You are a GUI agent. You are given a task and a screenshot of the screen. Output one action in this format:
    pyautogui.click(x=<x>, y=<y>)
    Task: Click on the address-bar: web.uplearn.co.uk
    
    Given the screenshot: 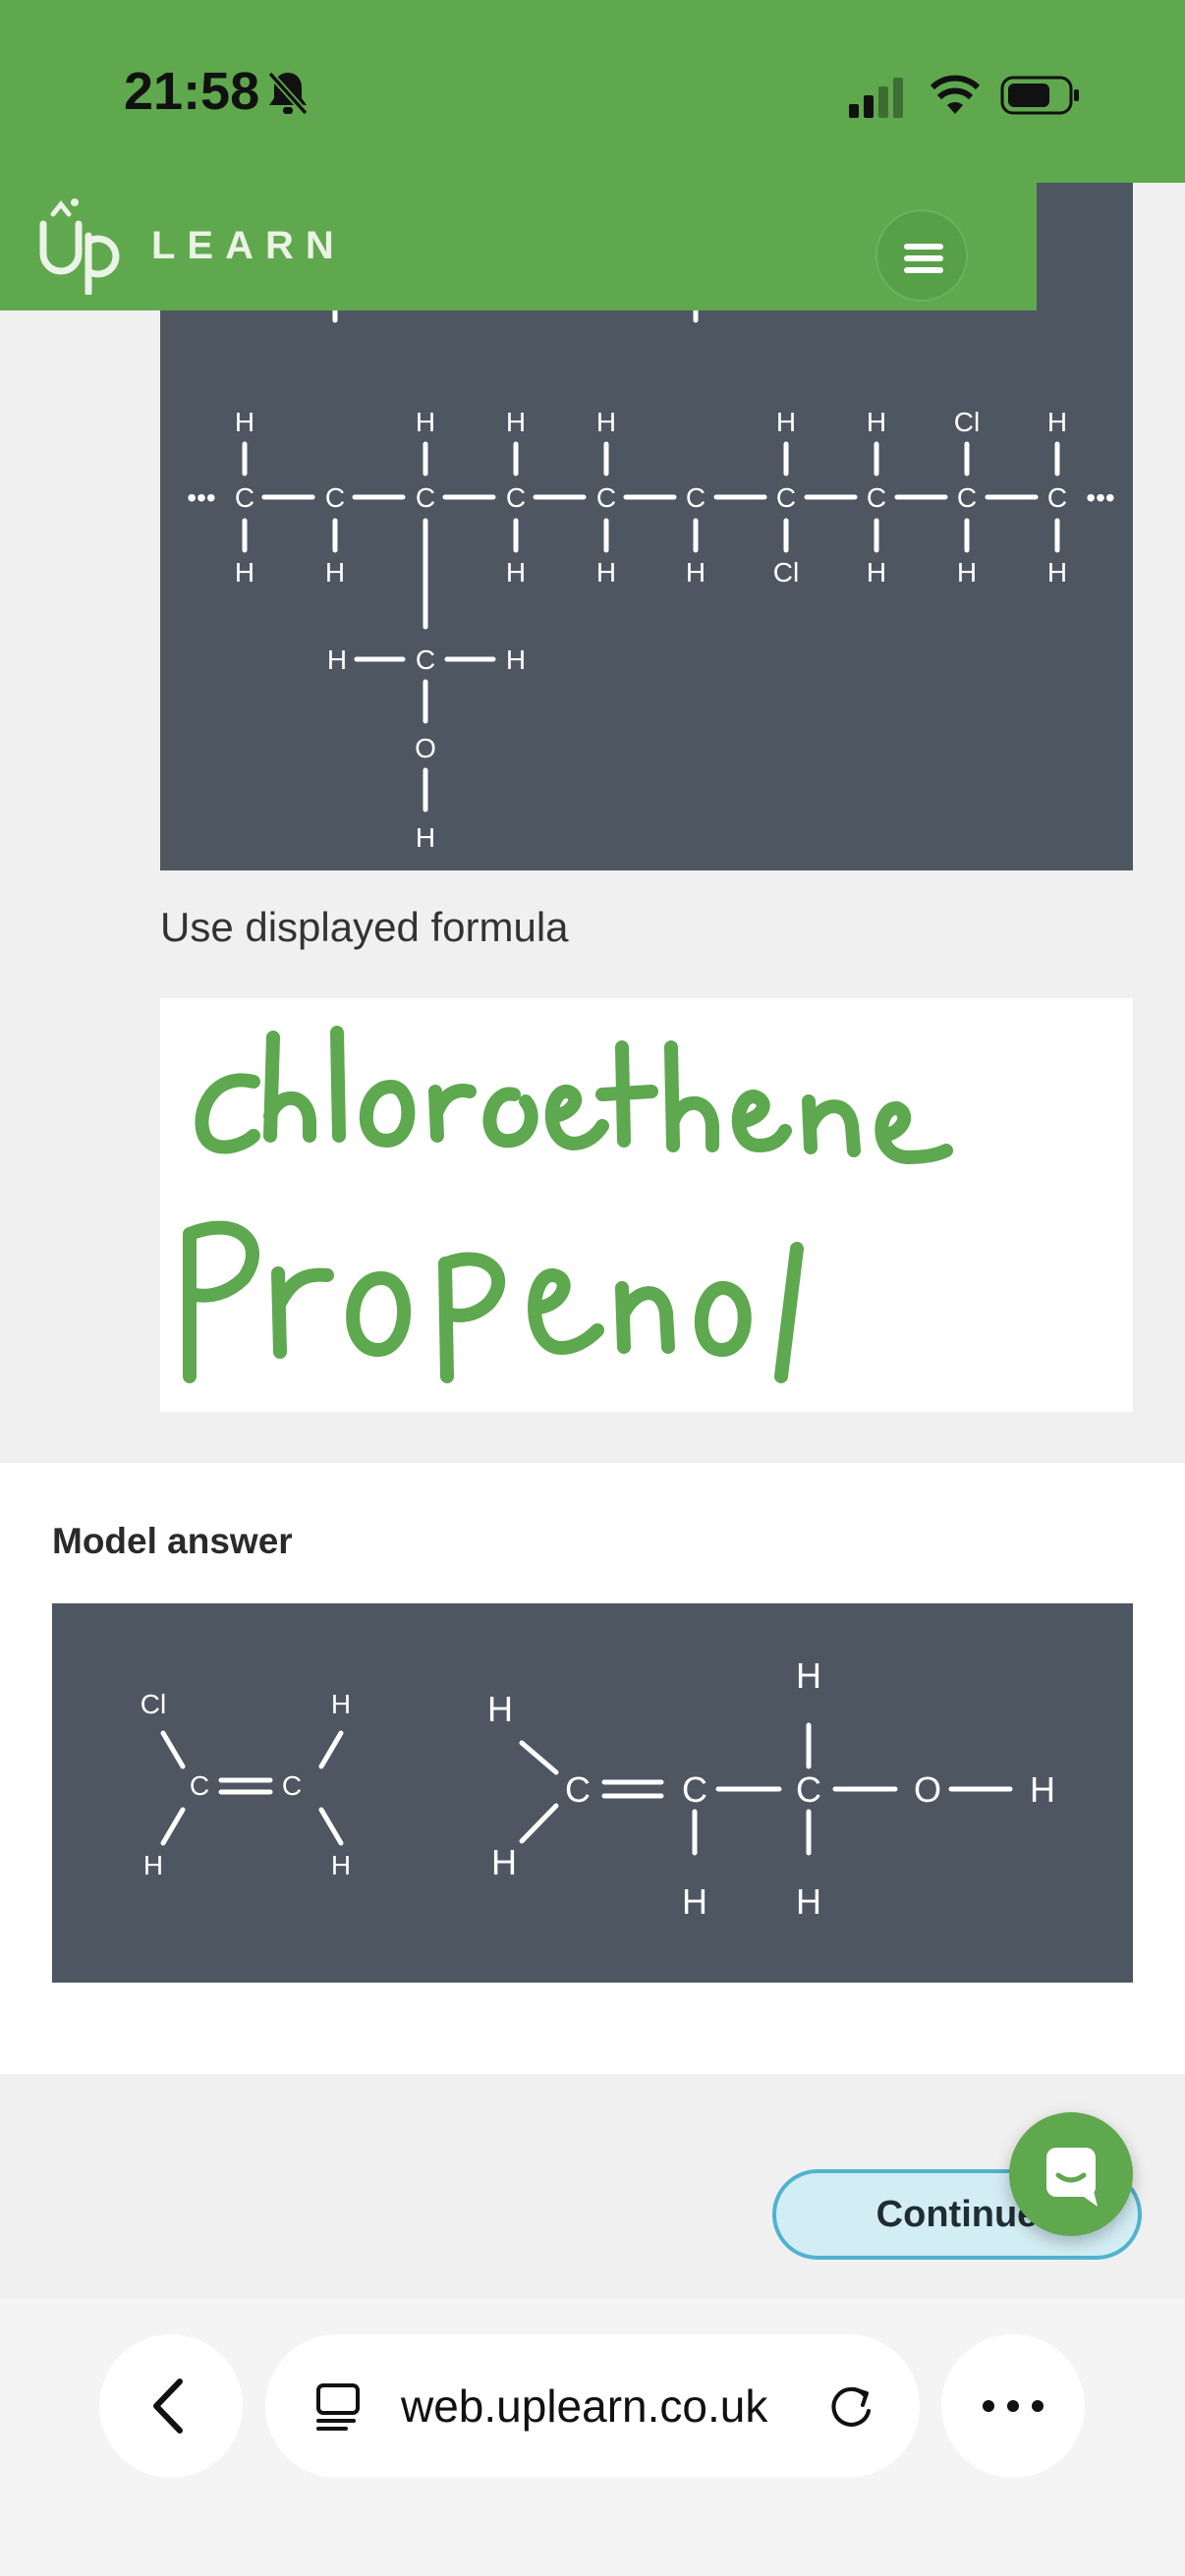 What is the action you would take?
    pyautogui.click(x=592, y=2406)
    